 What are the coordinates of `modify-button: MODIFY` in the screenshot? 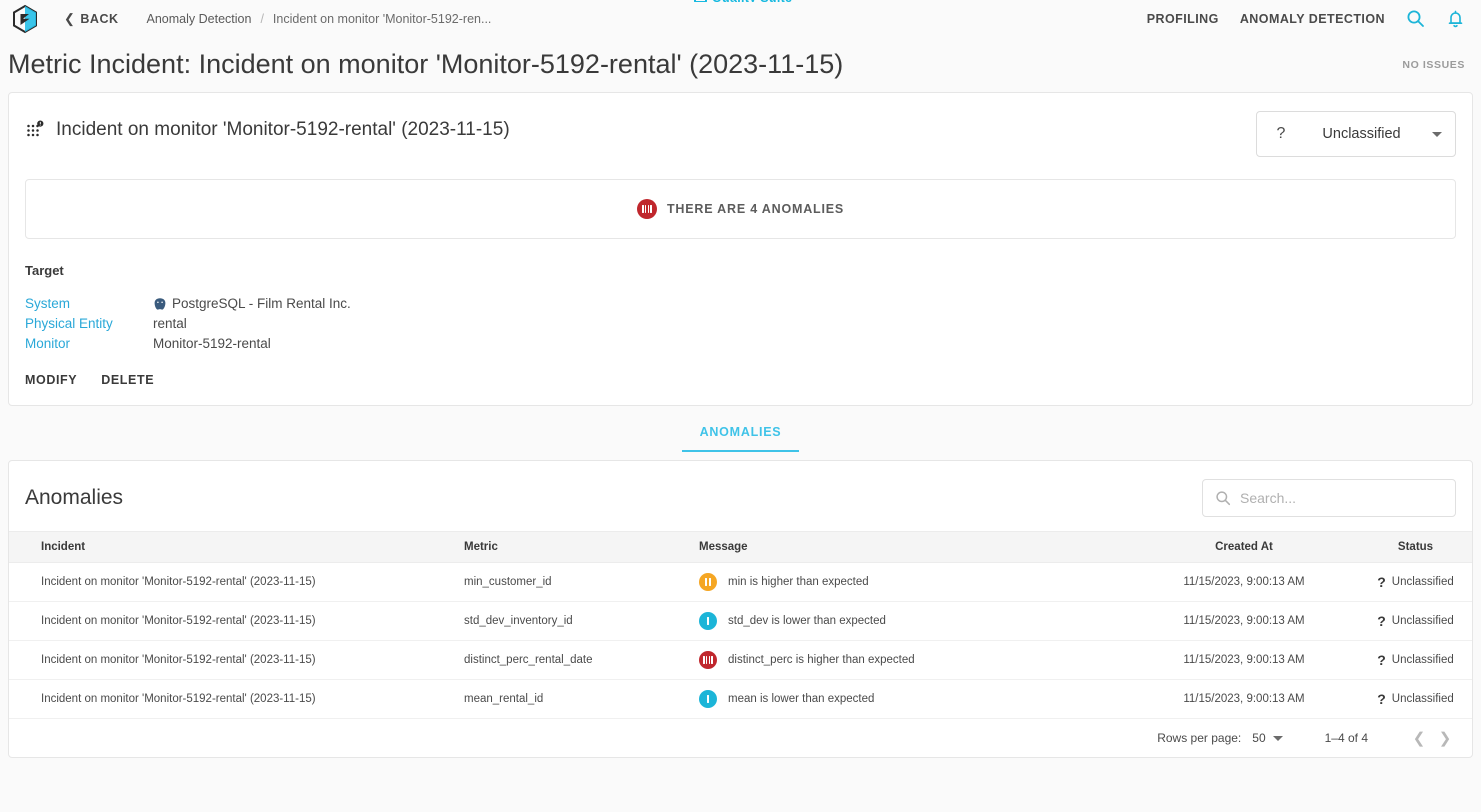 It's located at (51, 380).